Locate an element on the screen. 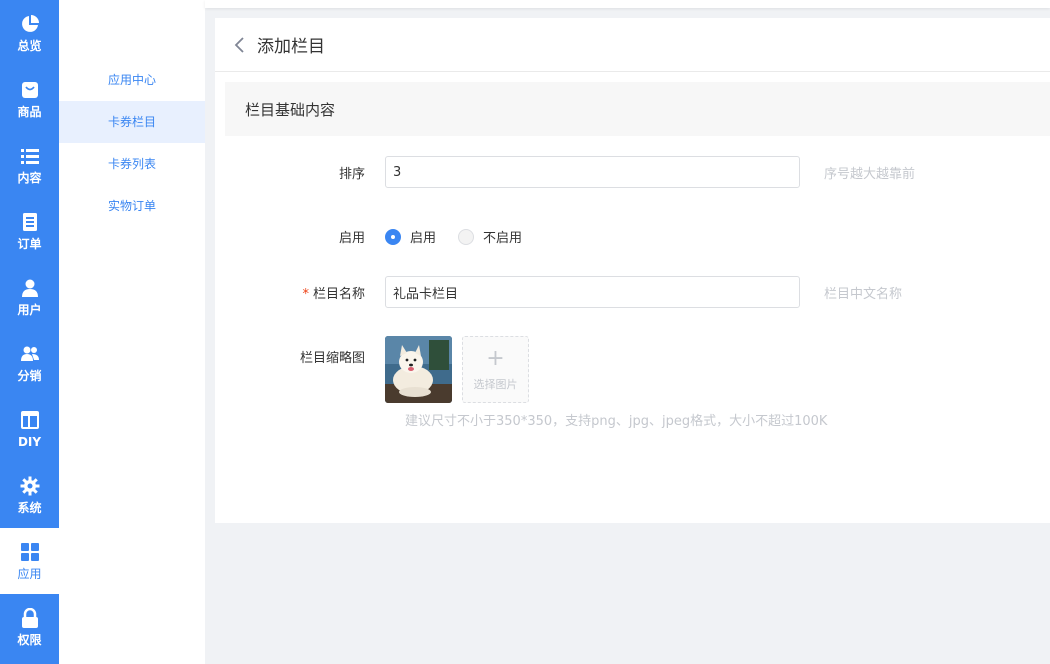 The image size is (1050, 664). nav-item-label: DIY is located at coordinates (29, 441).